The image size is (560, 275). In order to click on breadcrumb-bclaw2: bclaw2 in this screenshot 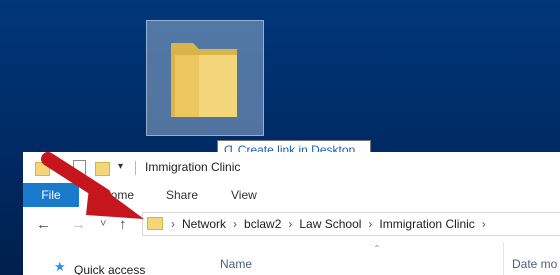, I will do `click(262, 224)`.